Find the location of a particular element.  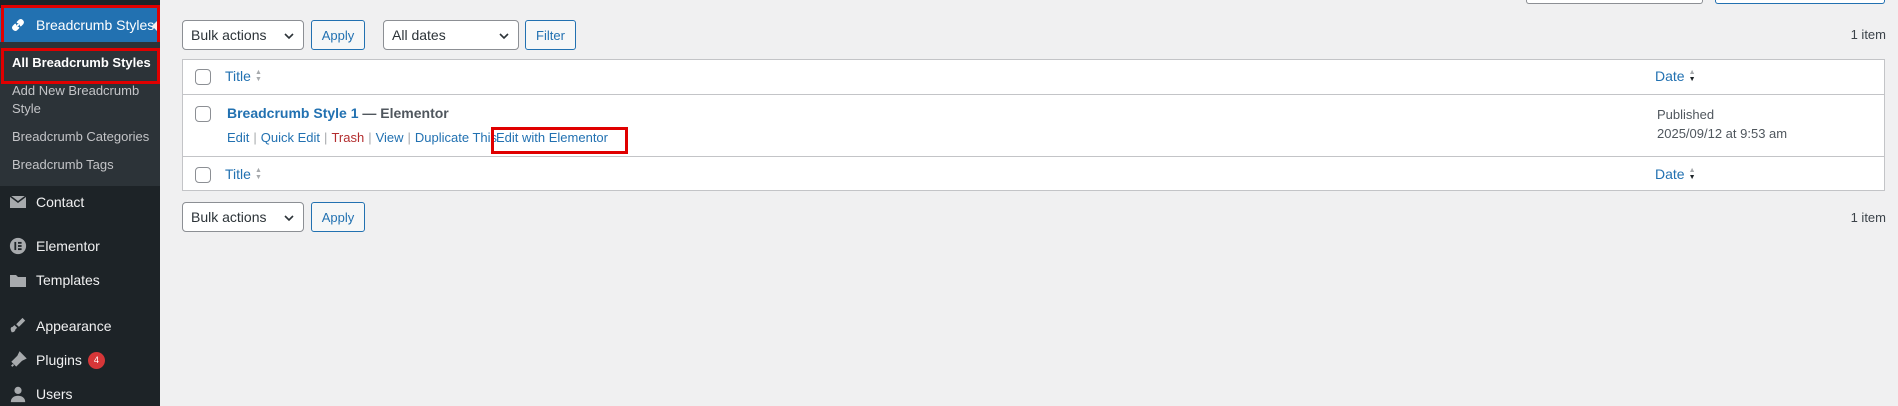

dates-filter-select: All dates is located at coordinates (451, 35).